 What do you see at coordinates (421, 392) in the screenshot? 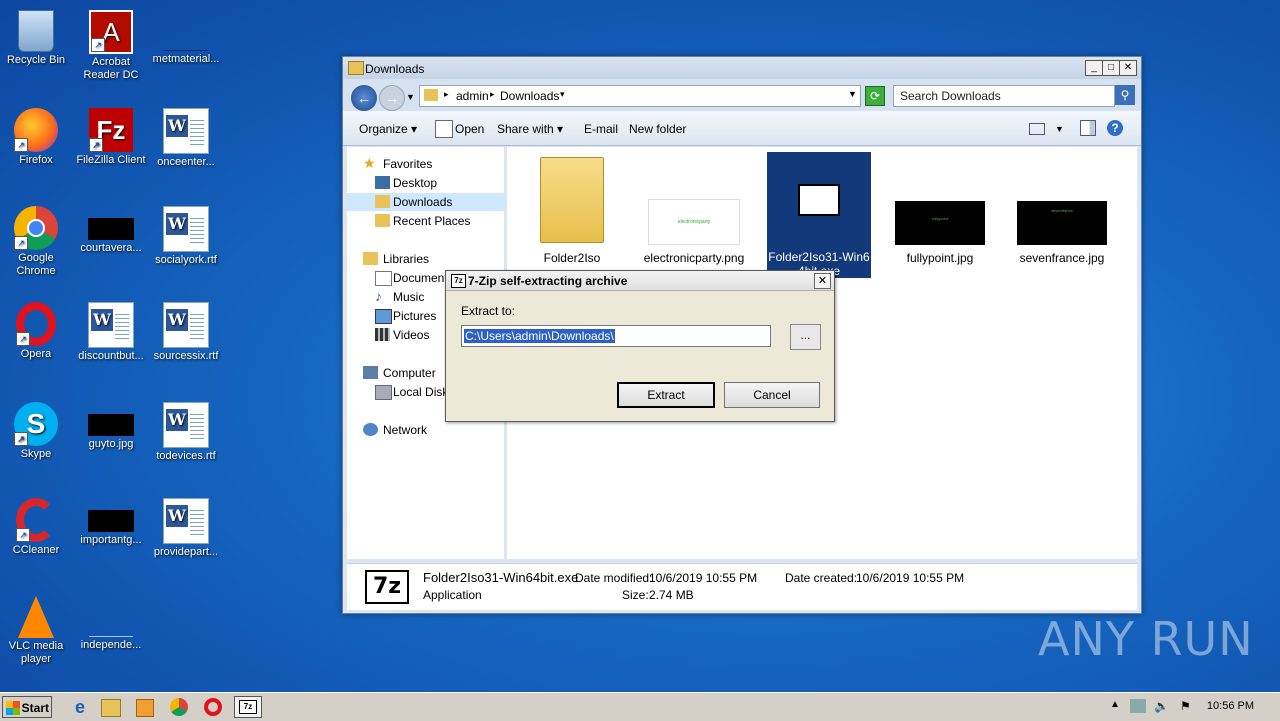
I see `nav-local-disk-label: Local Disk` at bounding box center [421, 392].